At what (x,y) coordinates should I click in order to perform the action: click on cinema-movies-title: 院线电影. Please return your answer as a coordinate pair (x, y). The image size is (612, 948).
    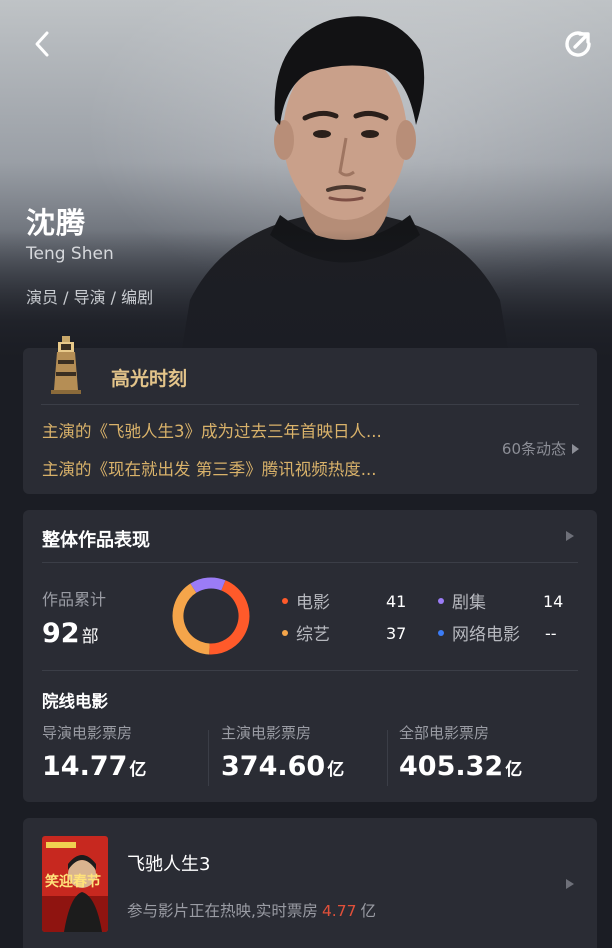
    Looking at the image, I should click on (75, 701).